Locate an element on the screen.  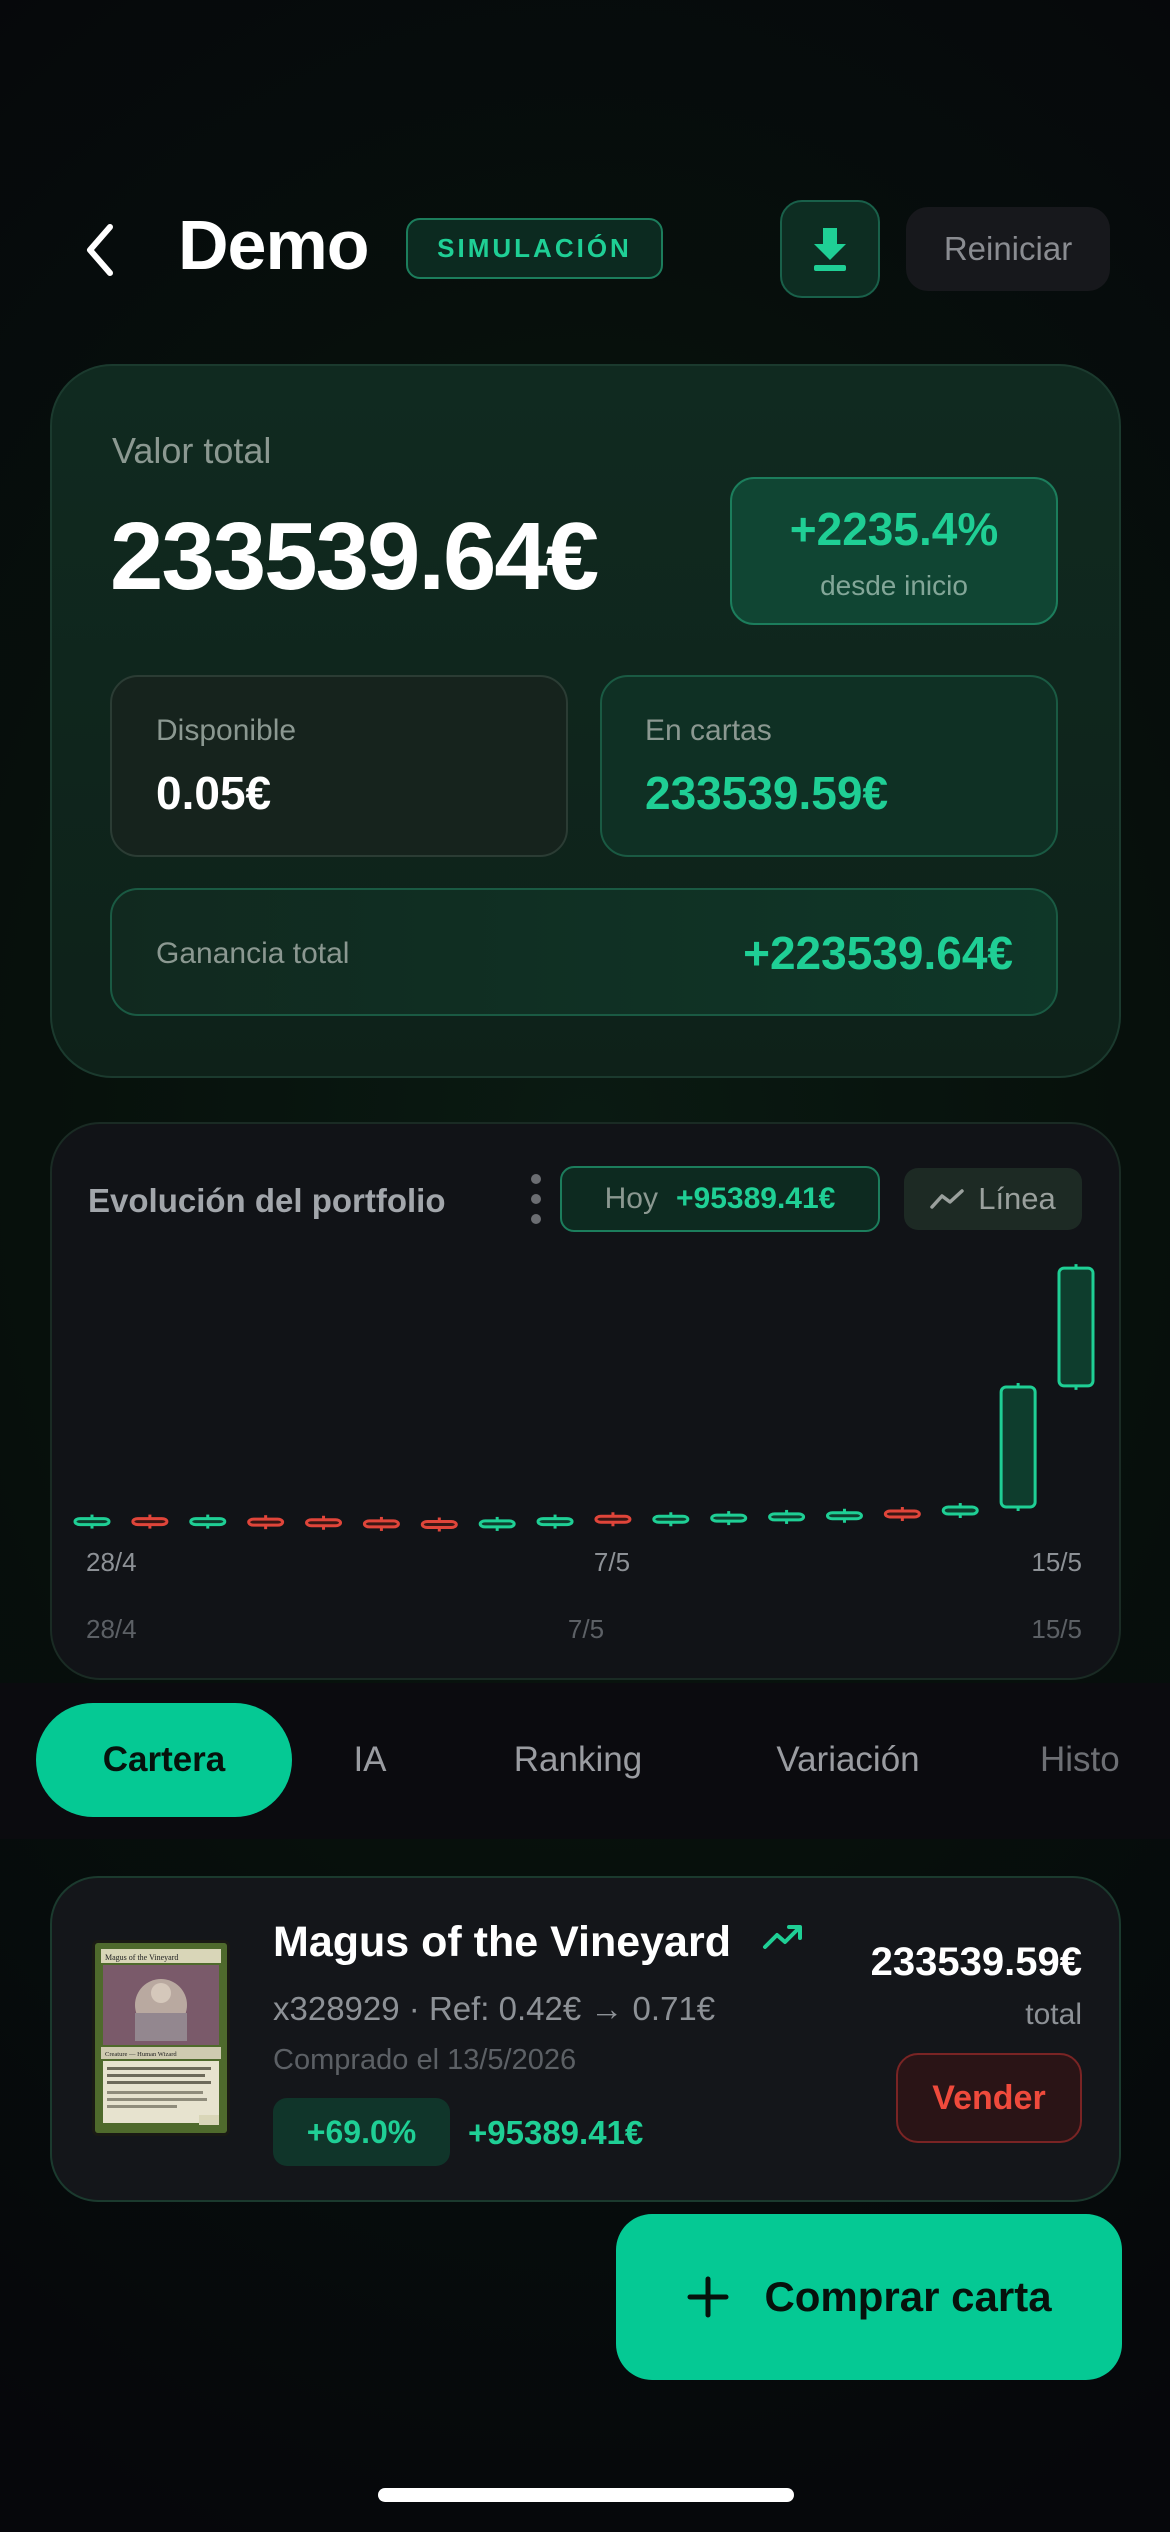
candle-12/5 is located at coordinates (902, 1514).